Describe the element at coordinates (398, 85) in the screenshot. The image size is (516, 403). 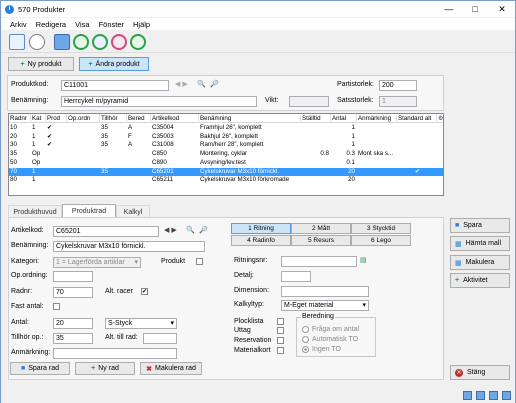
I see `partistorlek-input: 200` at that location.